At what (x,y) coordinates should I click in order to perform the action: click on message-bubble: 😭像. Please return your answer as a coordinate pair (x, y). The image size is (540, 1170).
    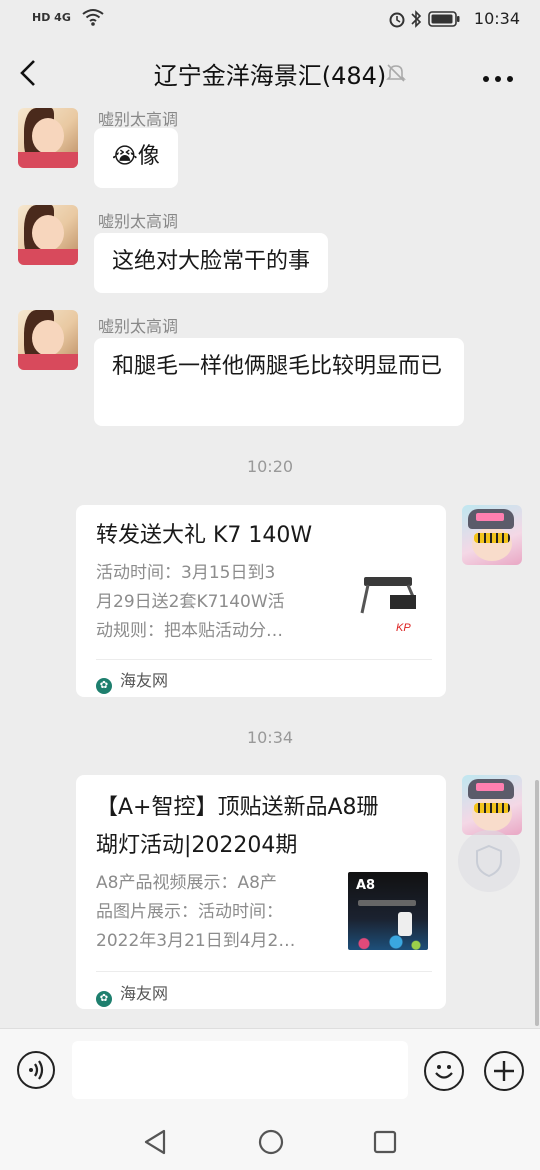
    Looking at the image, I should click on (136, 158).